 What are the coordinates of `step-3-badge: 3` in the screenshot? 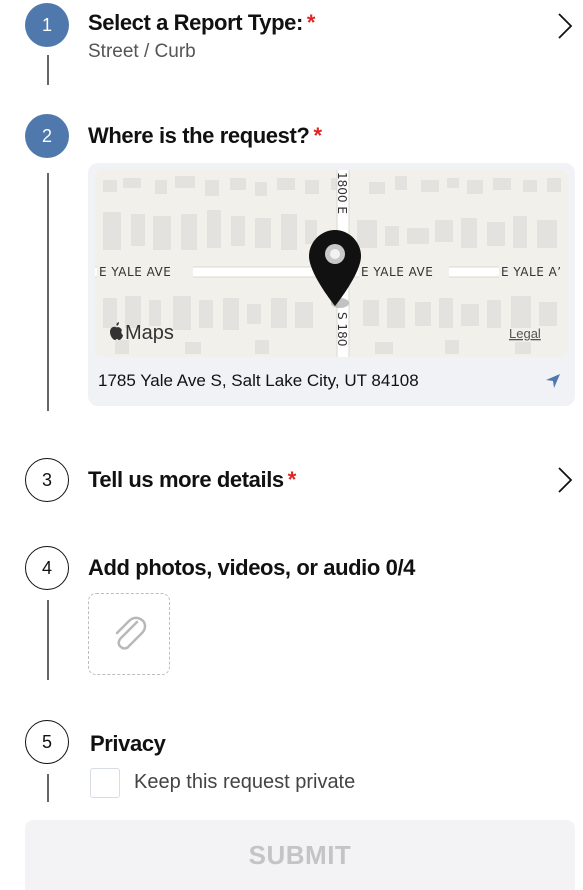 It's located at (47, 480).